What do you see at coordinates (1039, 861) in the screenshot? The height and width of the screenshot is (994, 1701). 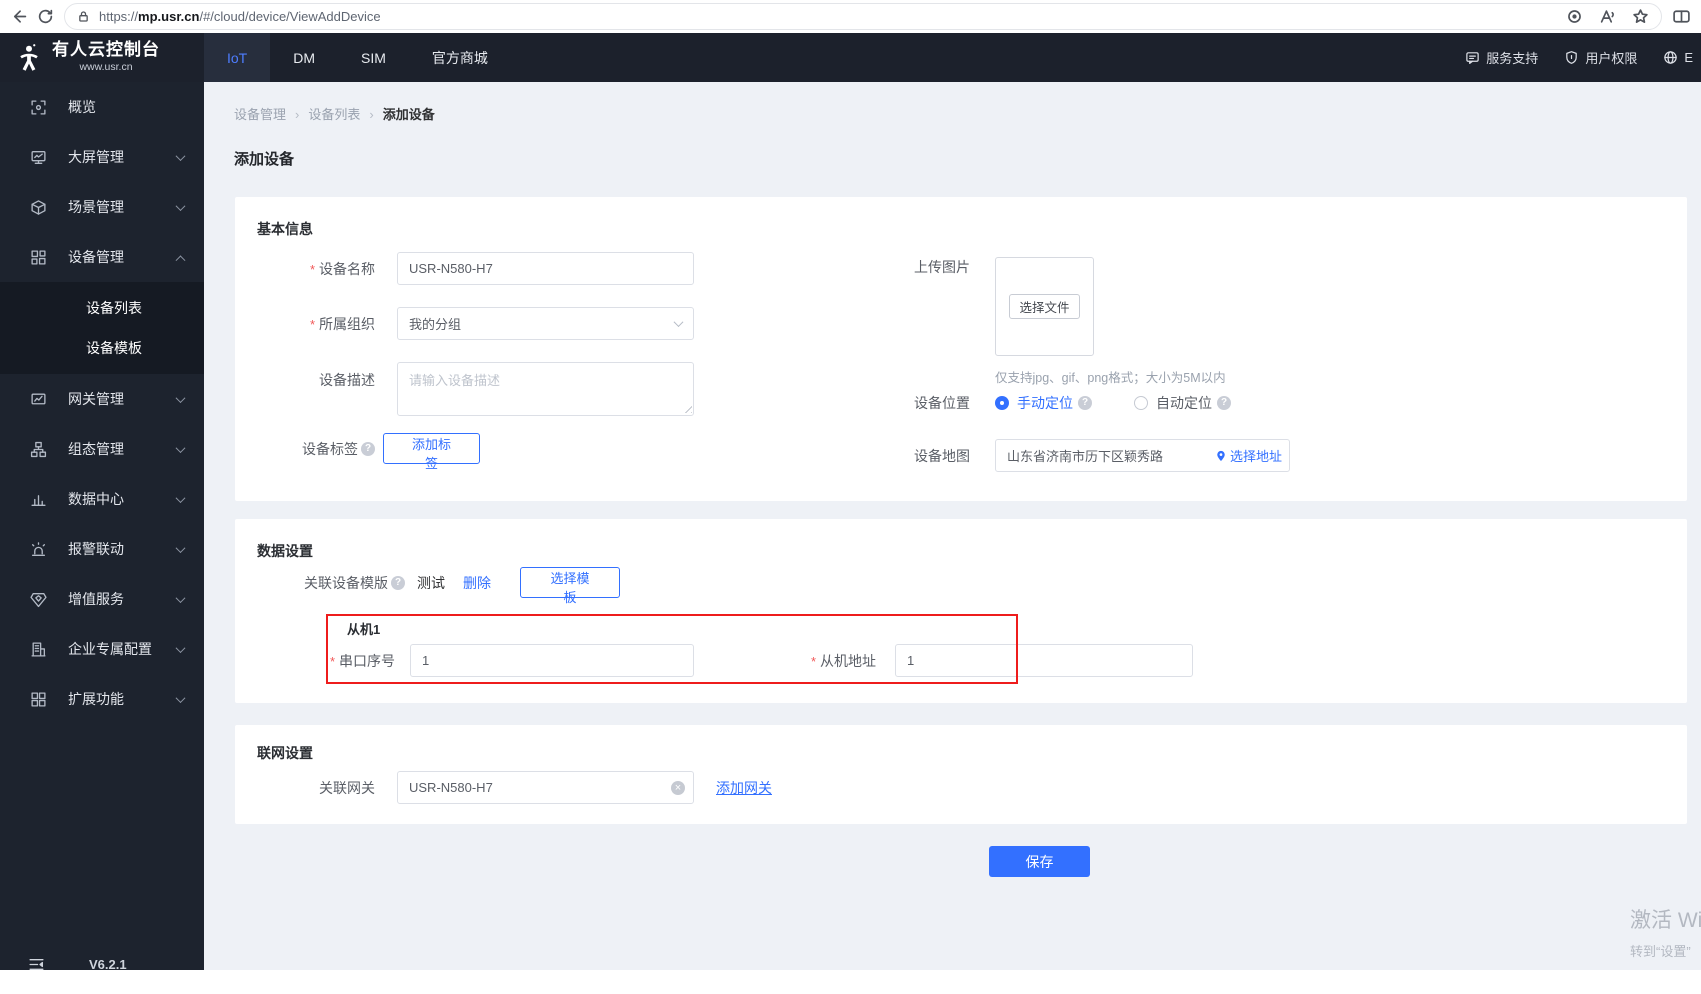 I see `save-button: 保存` at bounding box center [1039, 861].